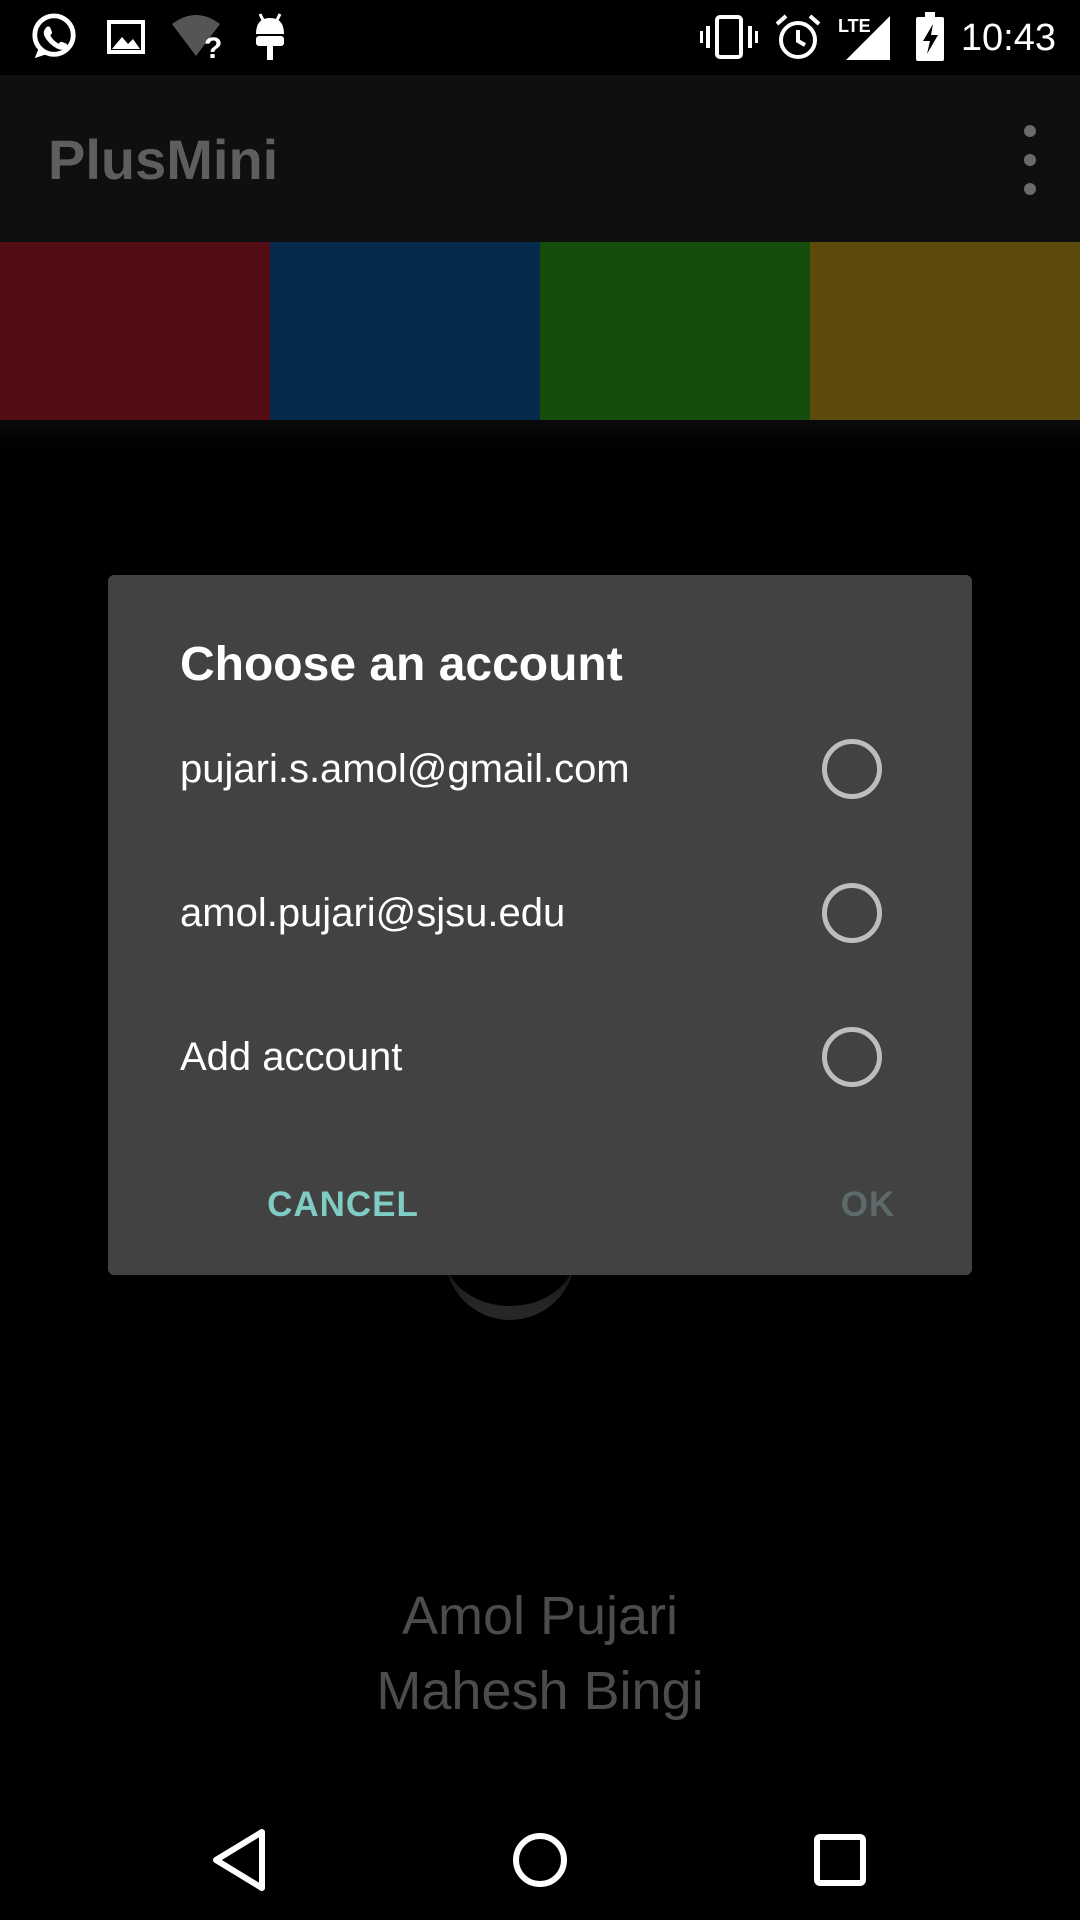 The height and width of the screenshot is (1920, 1080). Describe the element at coordinates (54, 36) in the screenshot. I see `whatsapp-icon` at that location.